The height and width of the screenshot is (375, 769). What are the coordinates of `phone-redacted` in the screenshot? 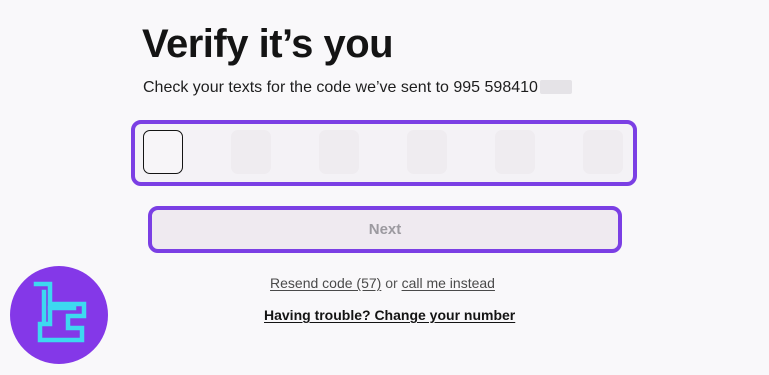 It's located at (555, 87).